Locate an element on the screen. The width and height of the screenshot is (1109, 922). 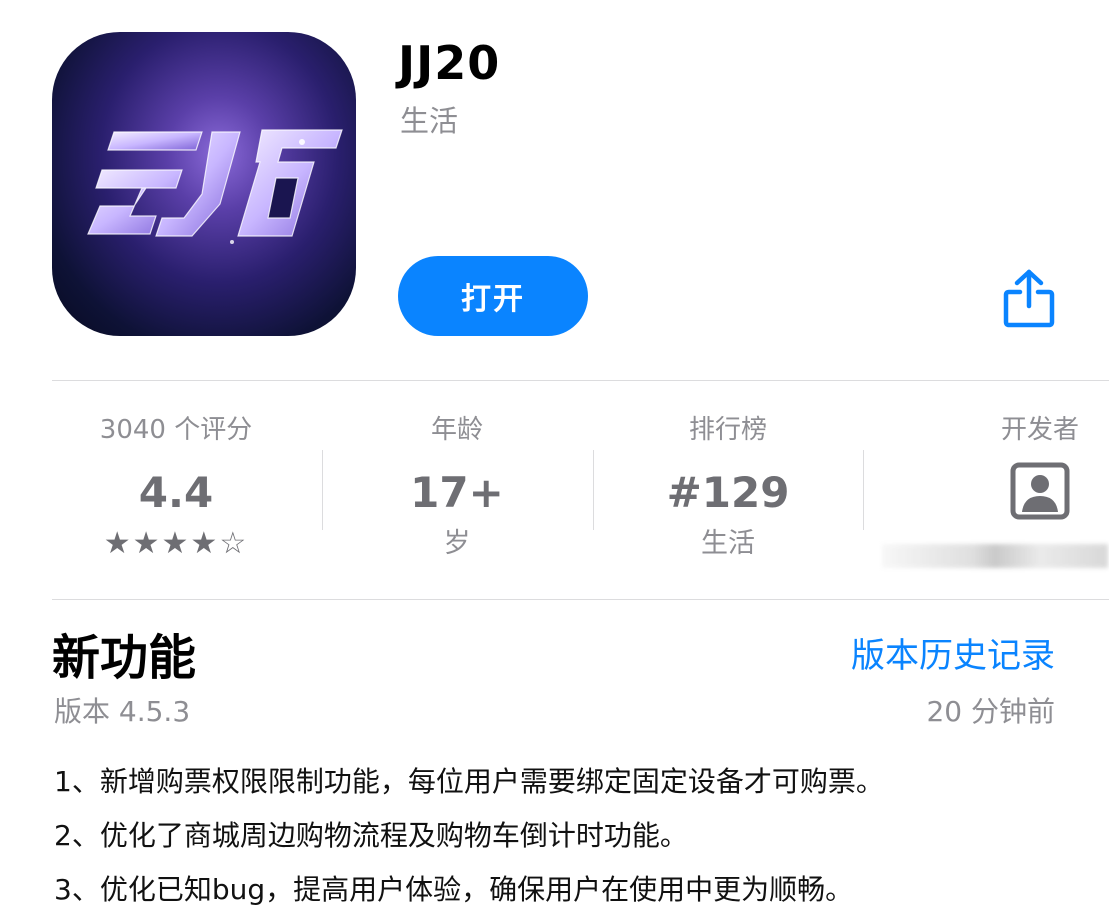
developer-name-blurred is located at coordinates (995, 556).